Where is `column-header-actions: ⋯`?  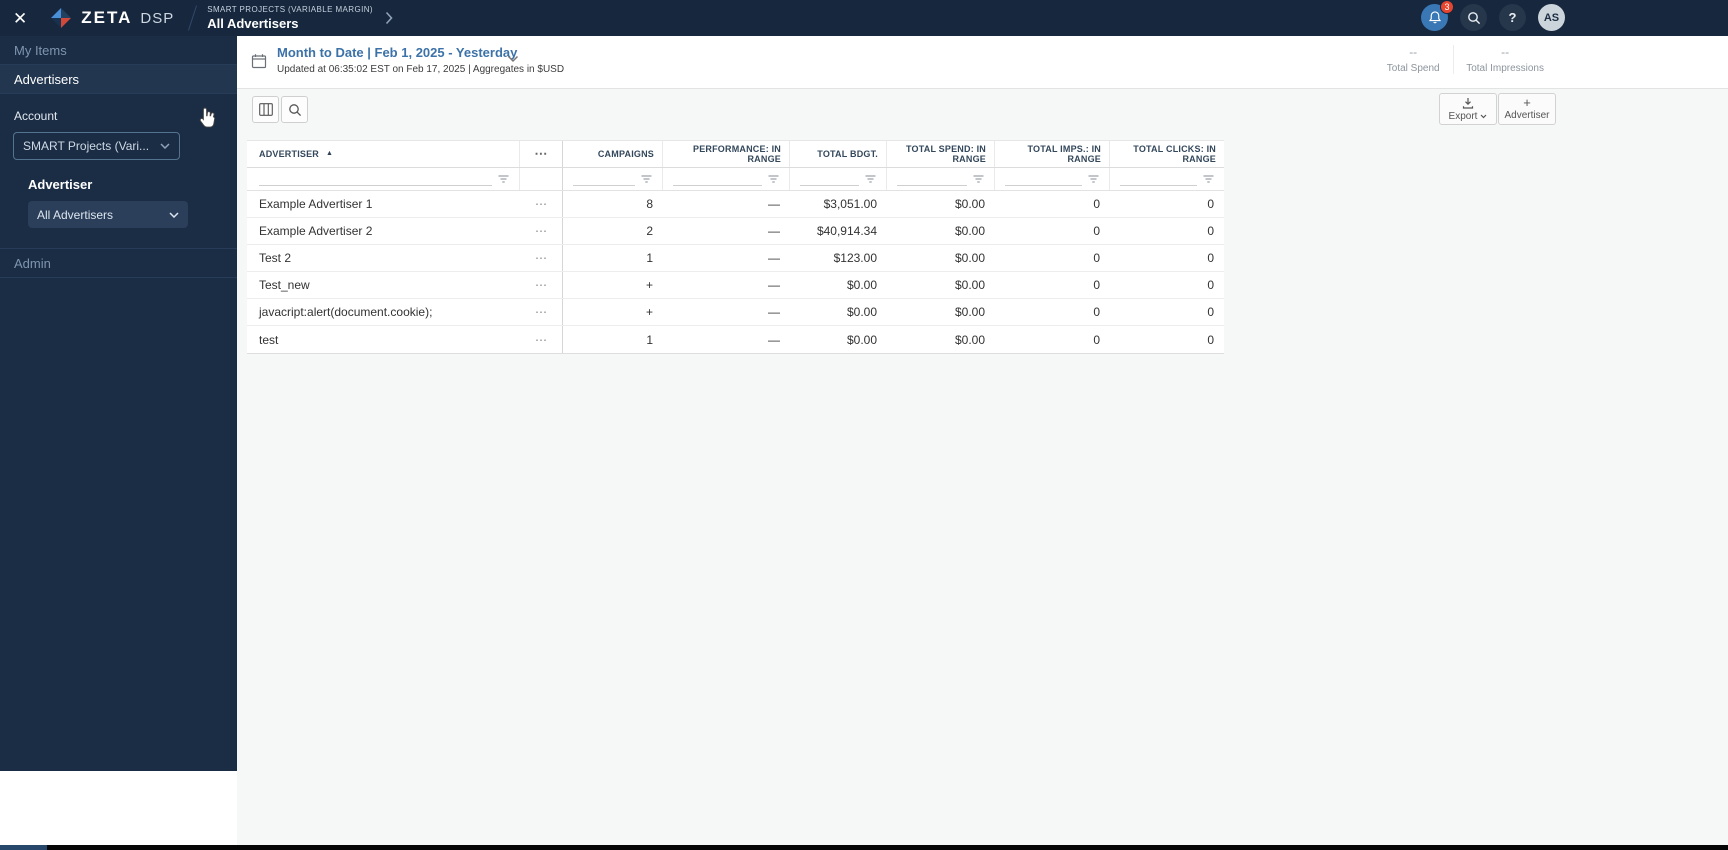
column-header-actions: ⋯ is located at coordinates (541, 154).